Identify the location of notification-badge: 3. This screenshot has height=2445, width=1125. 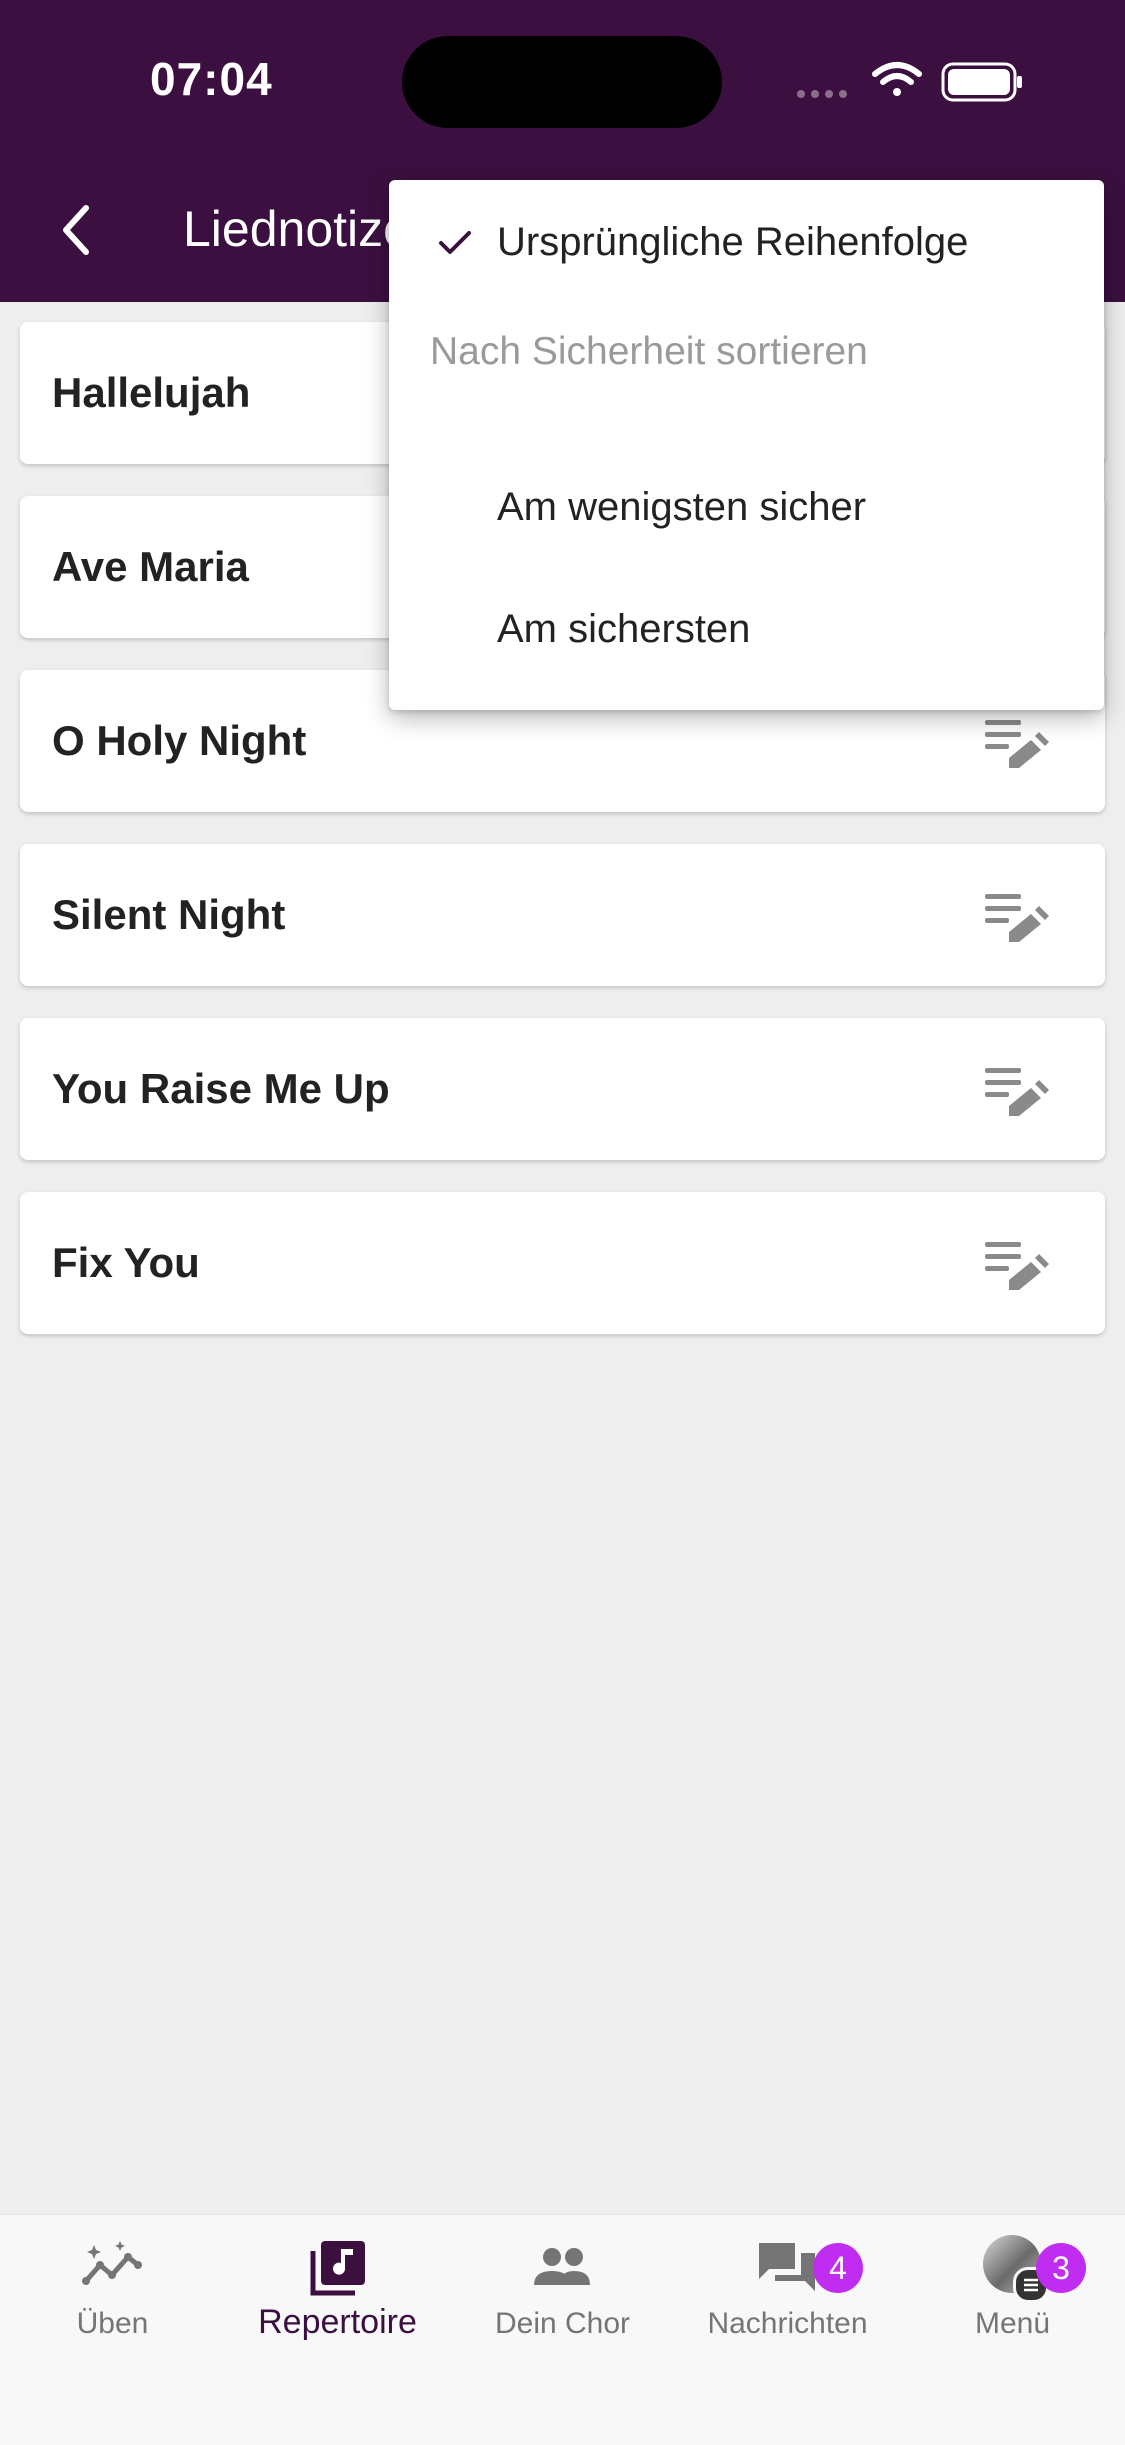
(1061, 2268).